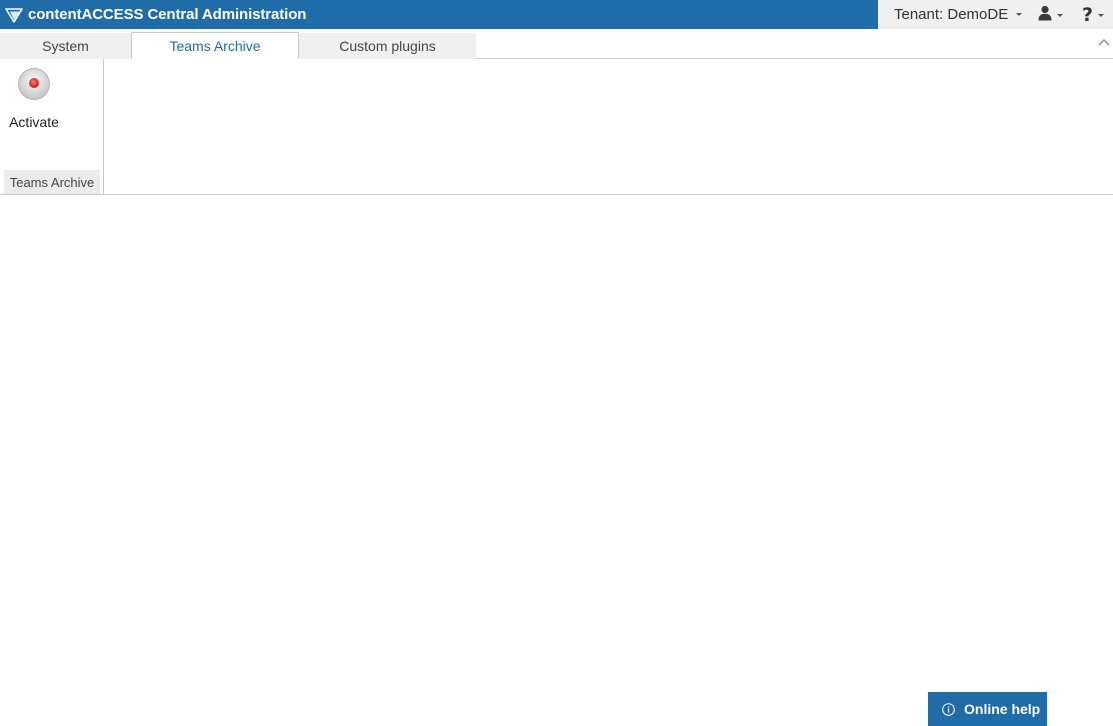 The width and height of the screenshot is (1113, 726). Describe the element at coordinates (948, 709) in the screenshot. I see `info-icon` at that location.